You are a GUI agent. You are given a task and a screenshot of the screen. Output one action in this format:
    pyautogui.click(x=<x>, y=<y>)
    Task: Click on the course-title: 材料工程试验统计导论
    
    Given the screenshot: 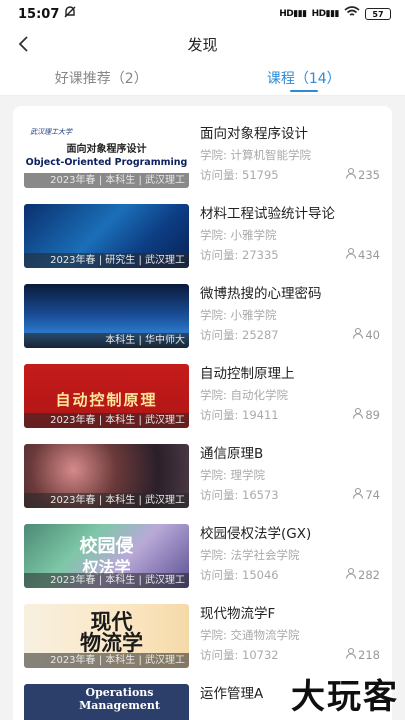 What is the action you would take?
    pyautogui.click(x=267, y=214)
    